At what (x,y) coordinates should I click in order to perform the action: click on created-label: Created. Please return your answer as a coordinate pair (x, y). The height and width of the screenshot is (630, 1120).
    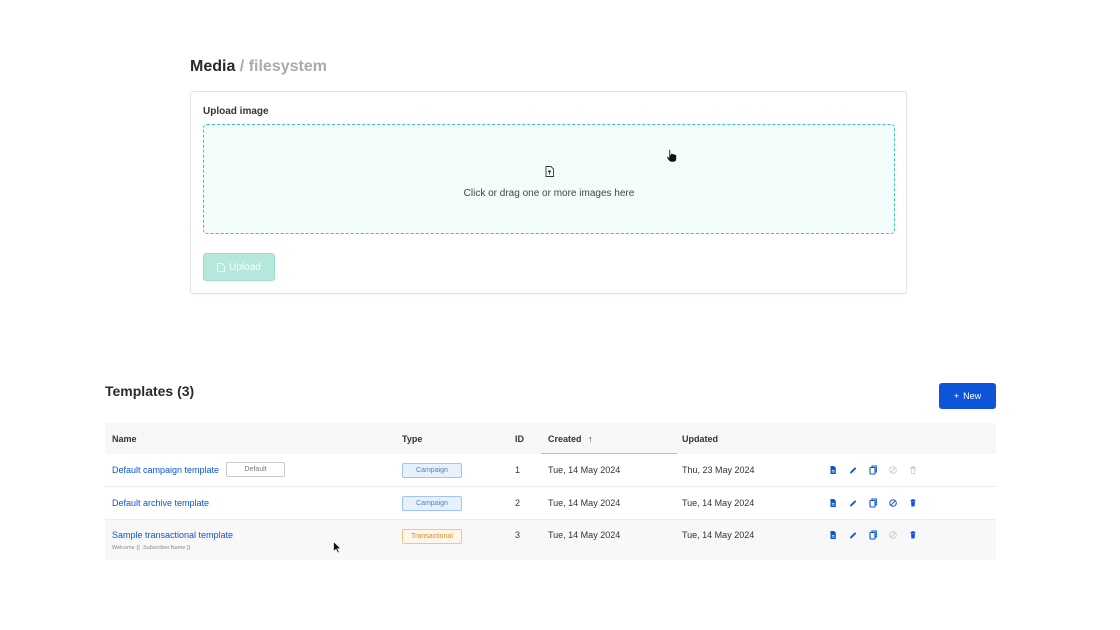
    Looking at the image, I should click on (565, 439).